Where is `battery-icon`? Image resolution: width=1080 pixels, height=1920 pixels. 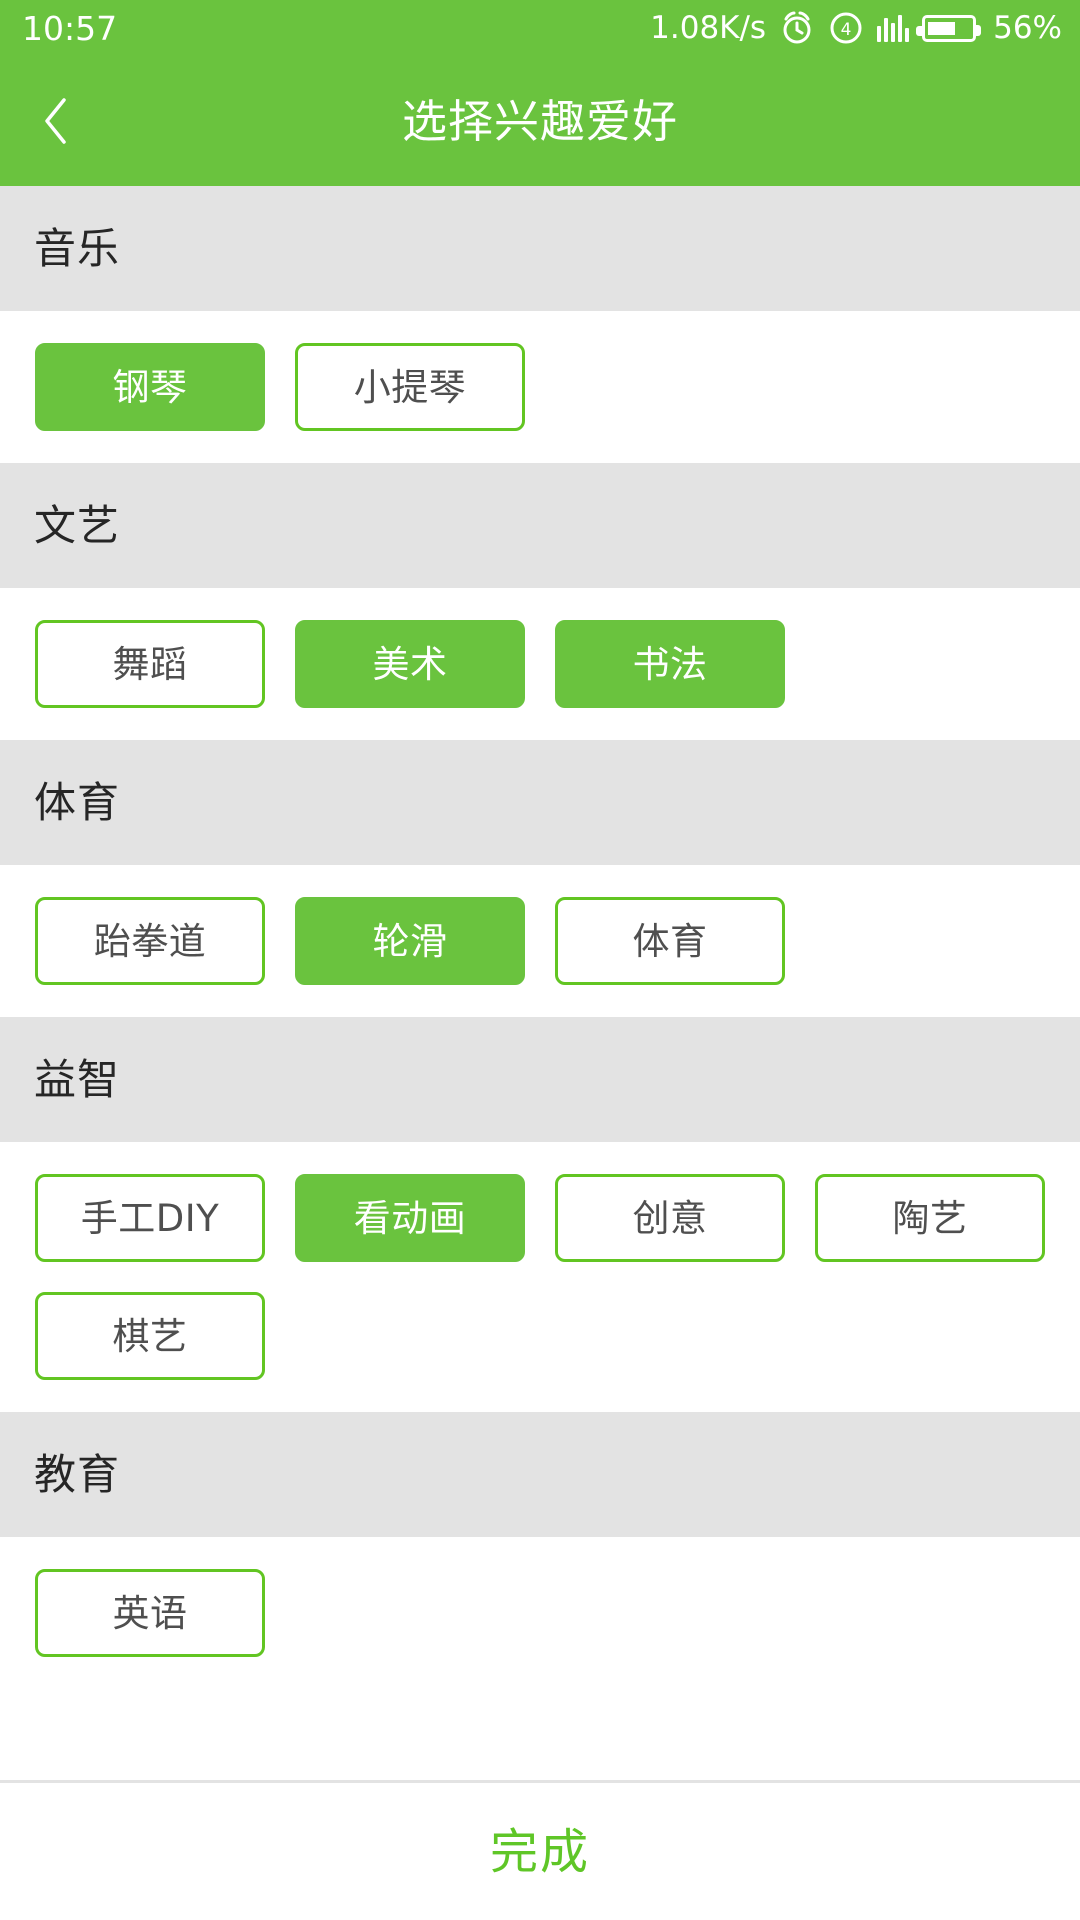
battery-icon is located at coordinates (949, 28).